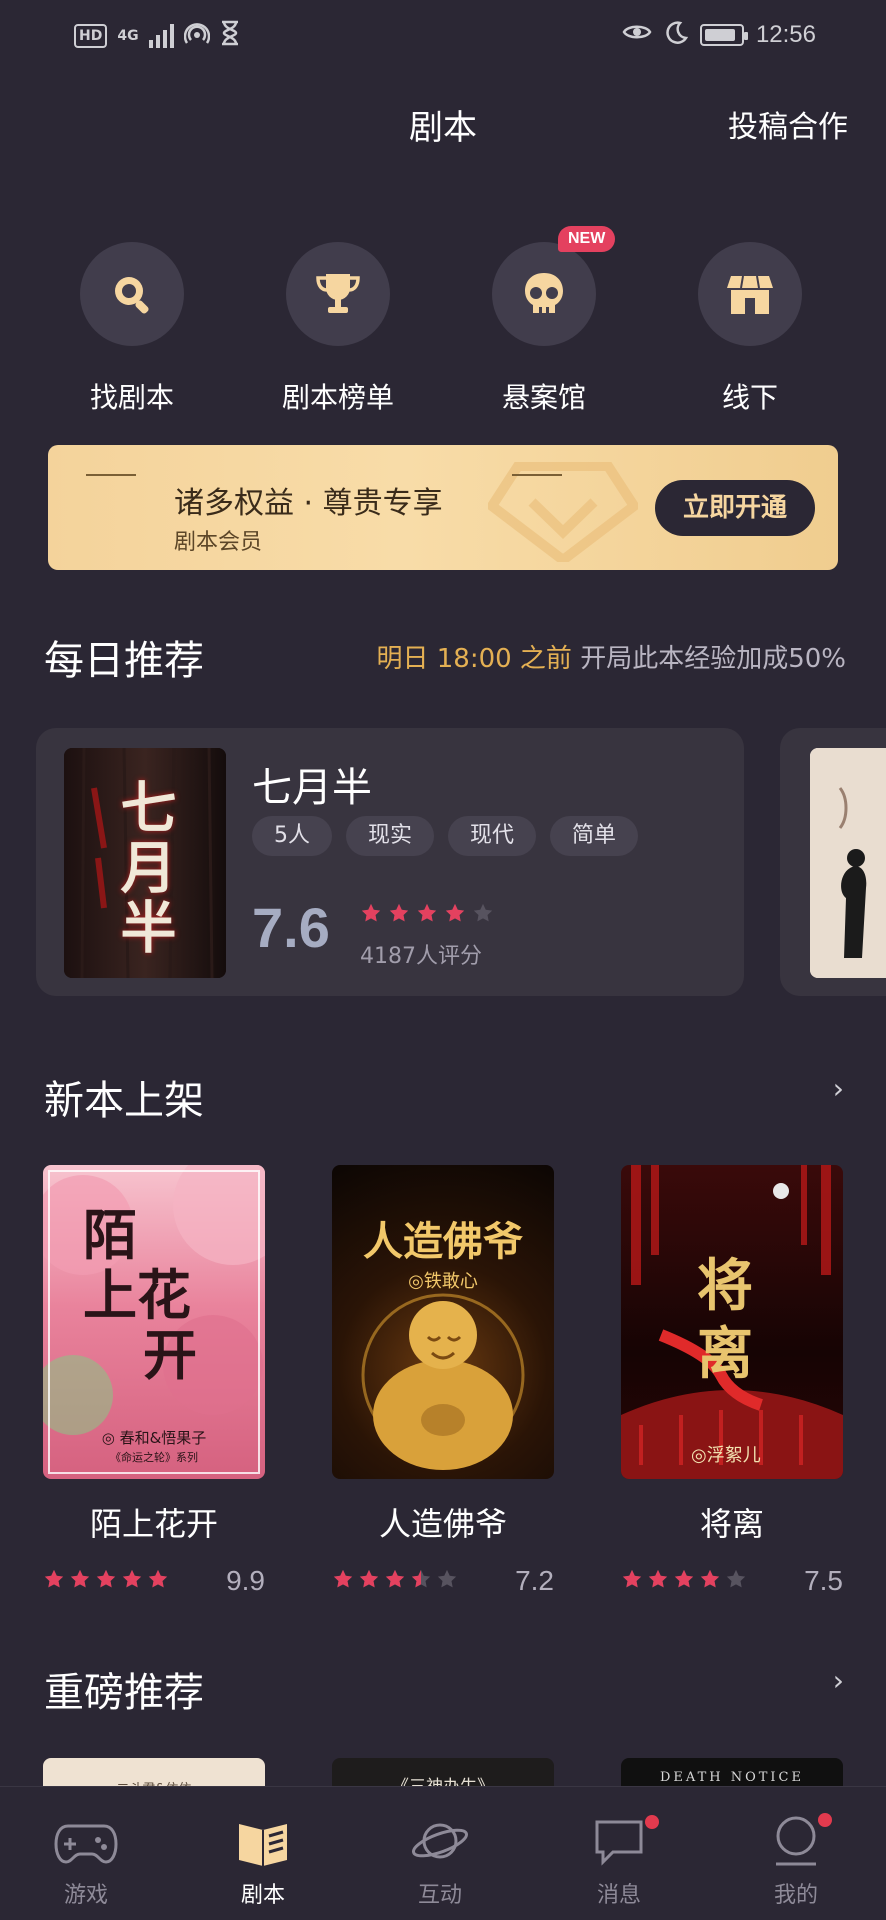 The height and width of the screenshot is (1920, 886). What do you see at coordinates (823, 1580) in the screenshot?
I see `book-score: 7.5` at bounding box center [823, 1580].